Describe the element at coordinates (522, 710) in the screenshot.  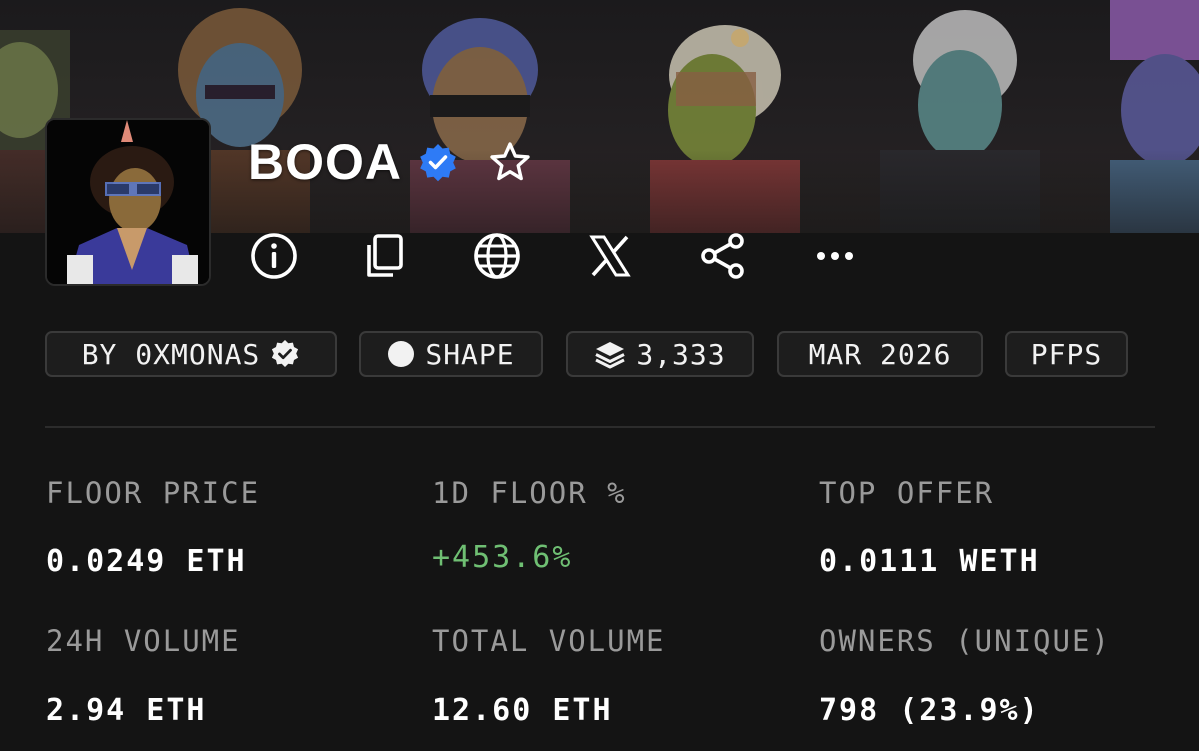
I see `total-volume-value: 12.60 ETH` at that location.